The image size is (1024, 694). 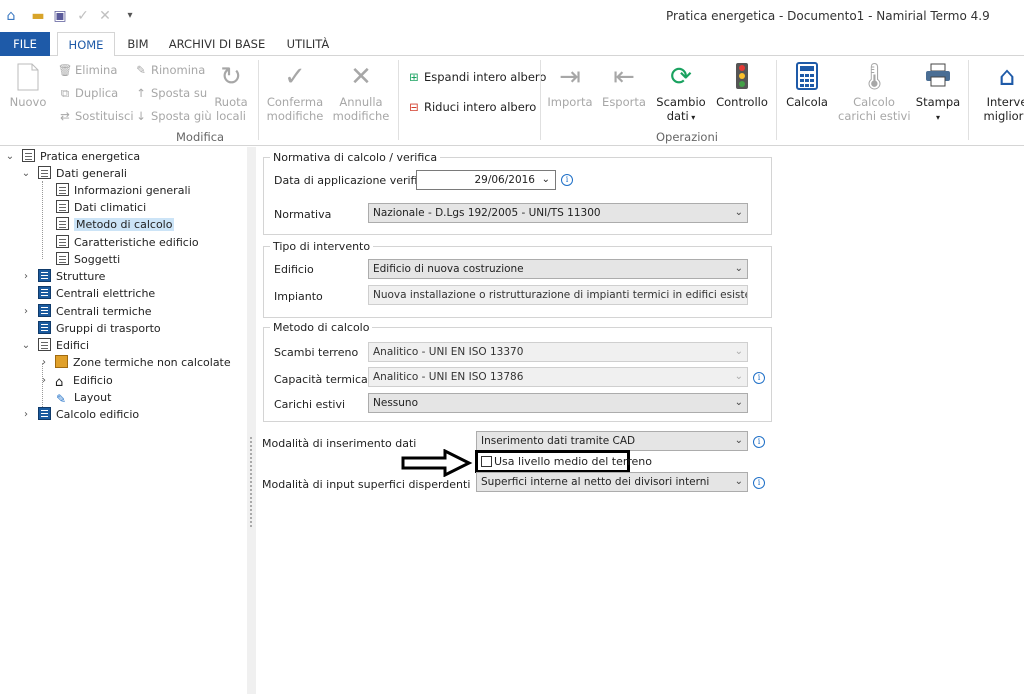 I want to click on nuovo-label: Nuovo, so click(x=28, y=102).